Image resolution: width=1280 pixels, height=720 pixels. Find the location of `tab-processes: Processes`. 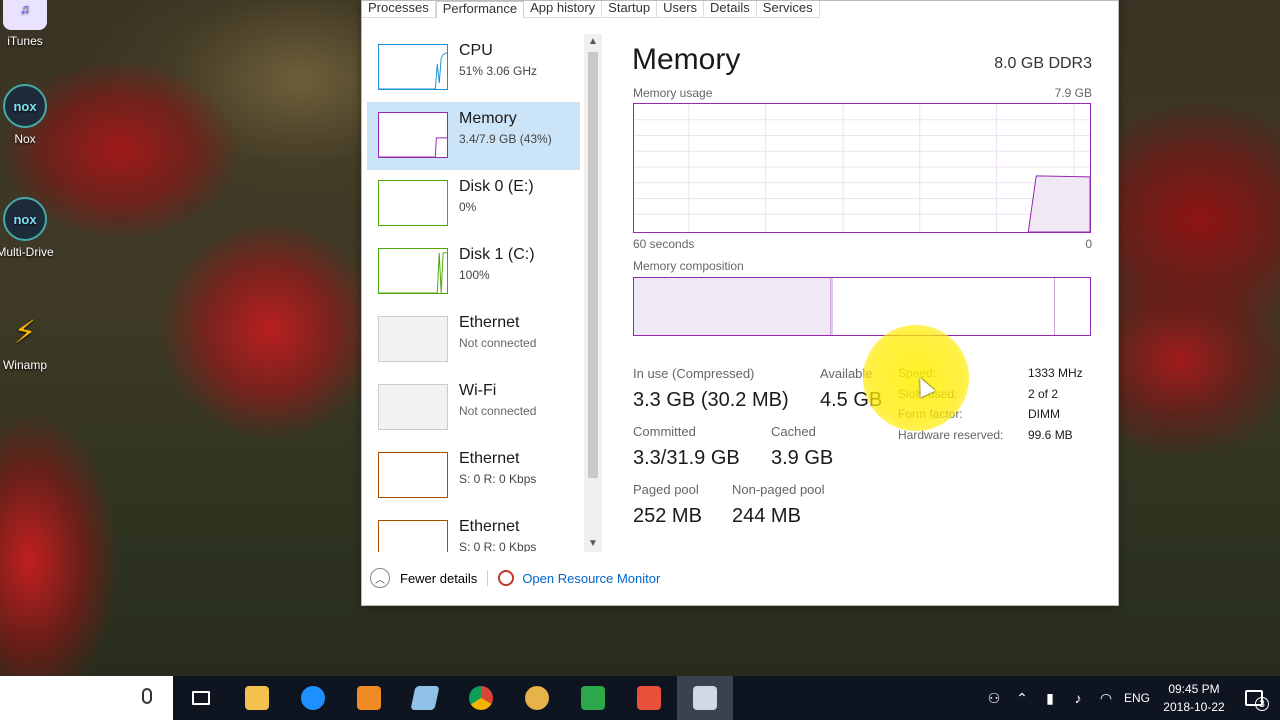

tab-processes: Processes is located at coordinates (399, 9).